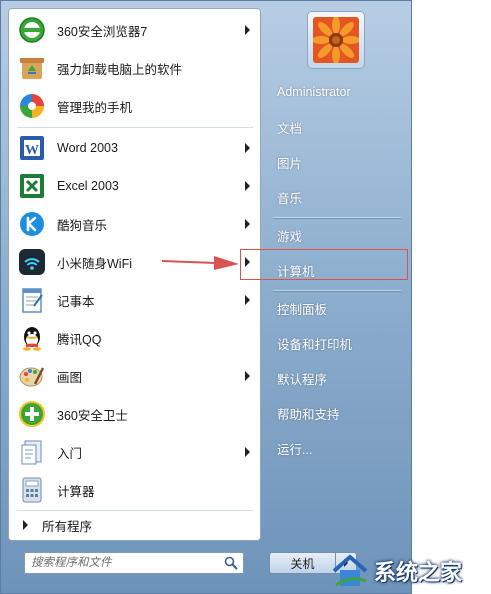 This screenshot has height=594, width=491. I want to click on program-item-getting-started: 入门, so click(134, 452).